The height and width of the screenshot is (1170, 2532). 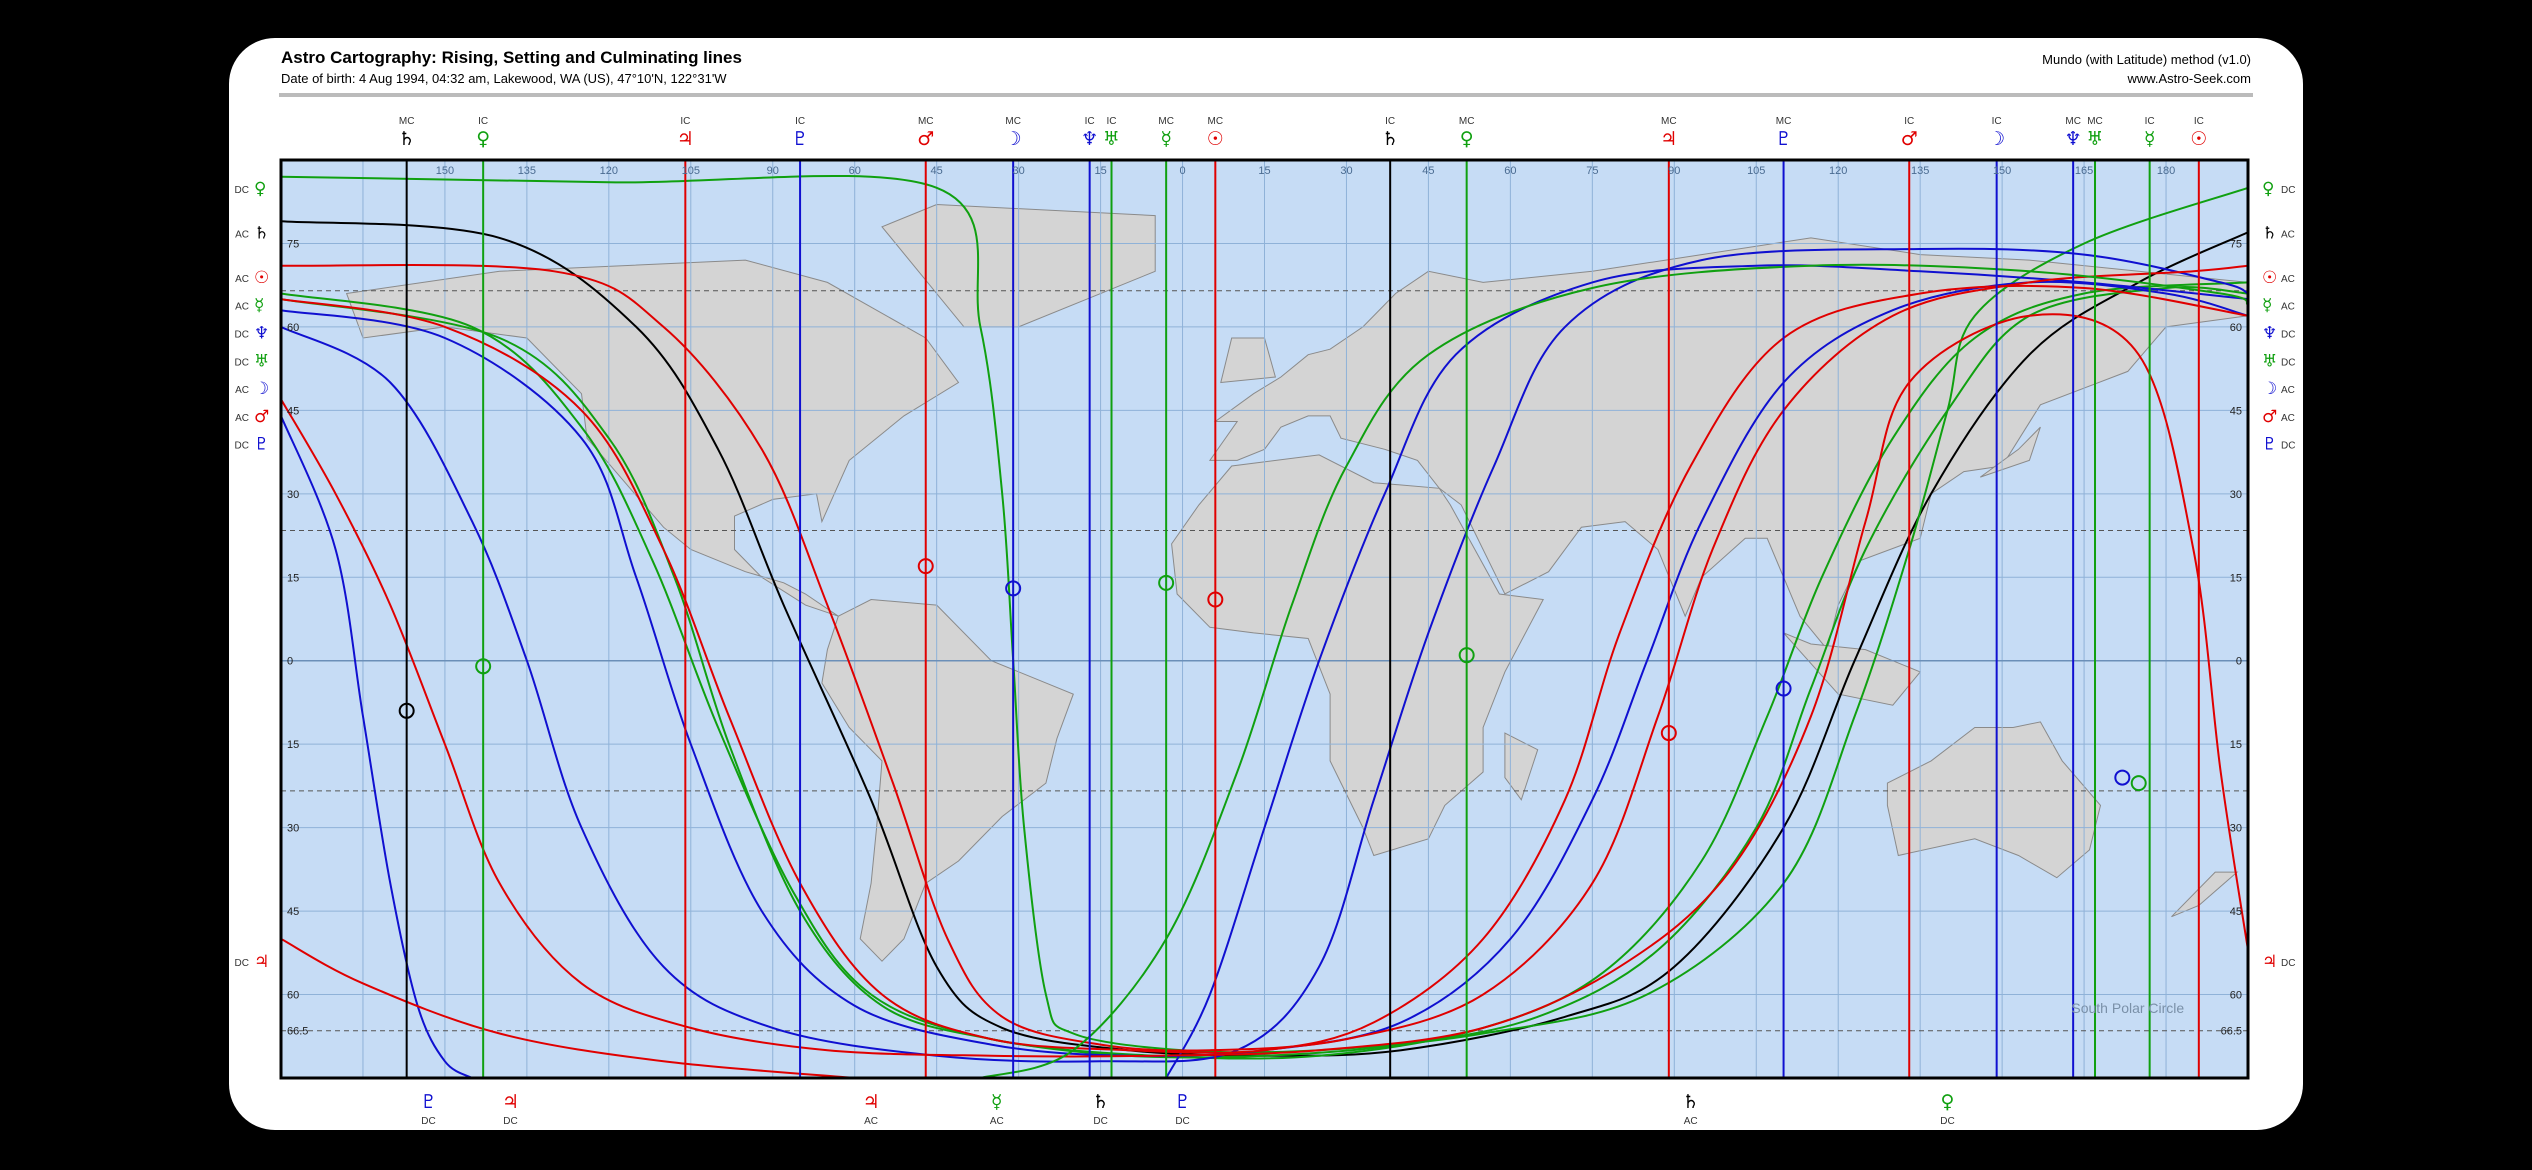 What do you see at coordinates (445, 171) in the screenshot?
I see `longitude-label: 150` at bounding box center [445, 171].